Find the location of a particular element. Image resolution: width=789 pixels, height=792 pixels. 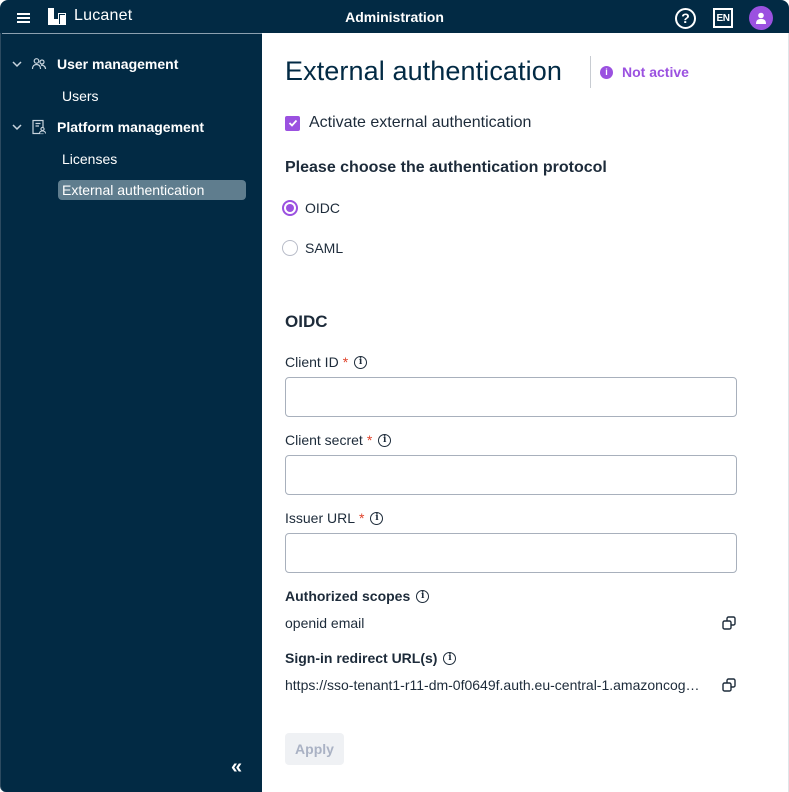

client-id-input is located at coordinates (511, 397).